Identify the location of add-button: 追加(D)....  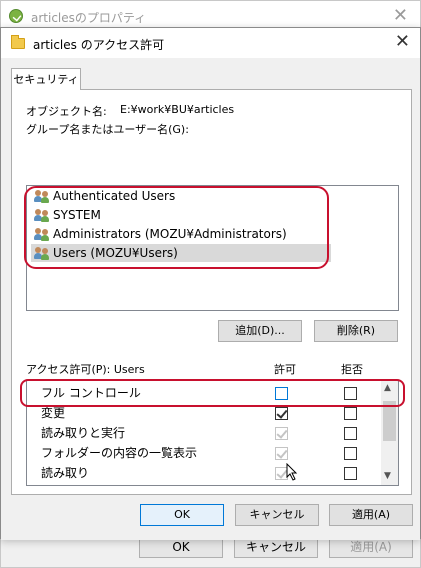
(260, 331).